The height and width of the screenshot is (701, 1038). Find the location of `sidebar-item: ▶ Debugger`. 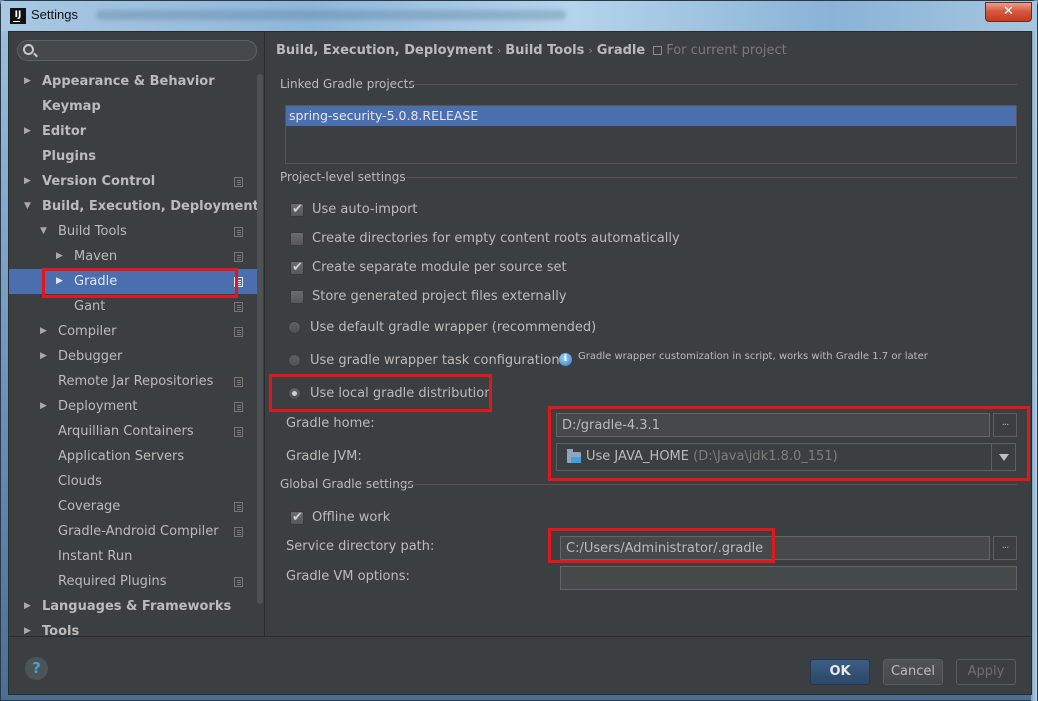

sidebar-item: ▶ Debugger is located at coordinates (133, 356).